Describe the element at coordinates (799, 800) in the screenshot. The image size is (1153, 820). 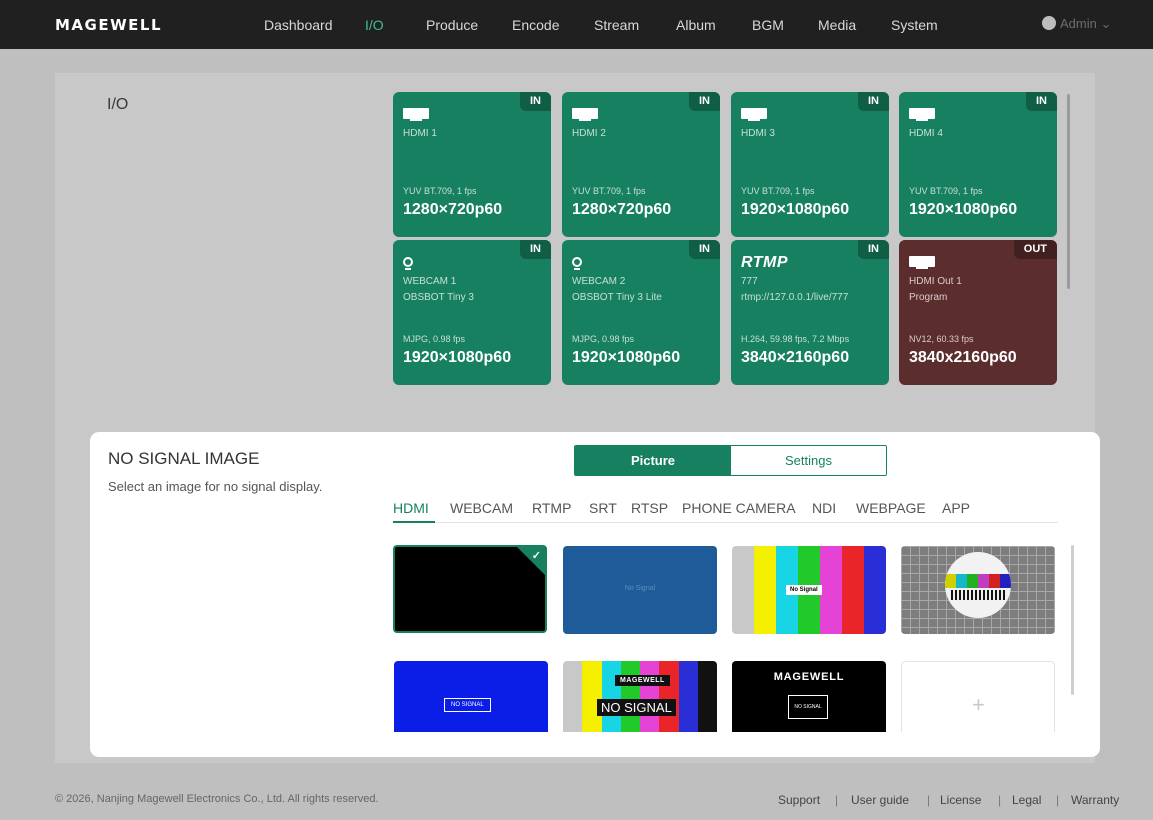
I see `footer-link-support: Support` at that location.